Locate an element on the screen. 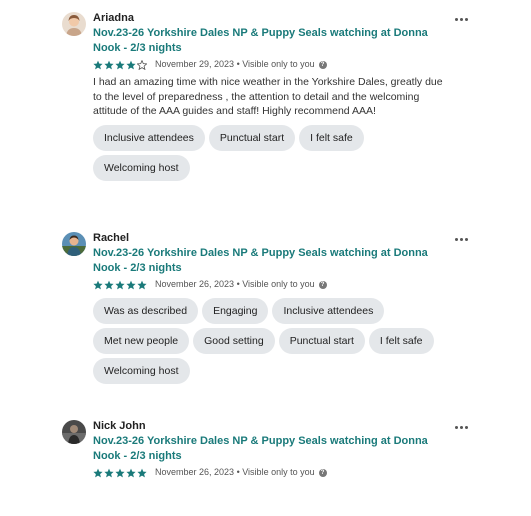 This screenshot has height=516, width=531. tag-chip: Was as described is located at coordinates (146, 311).